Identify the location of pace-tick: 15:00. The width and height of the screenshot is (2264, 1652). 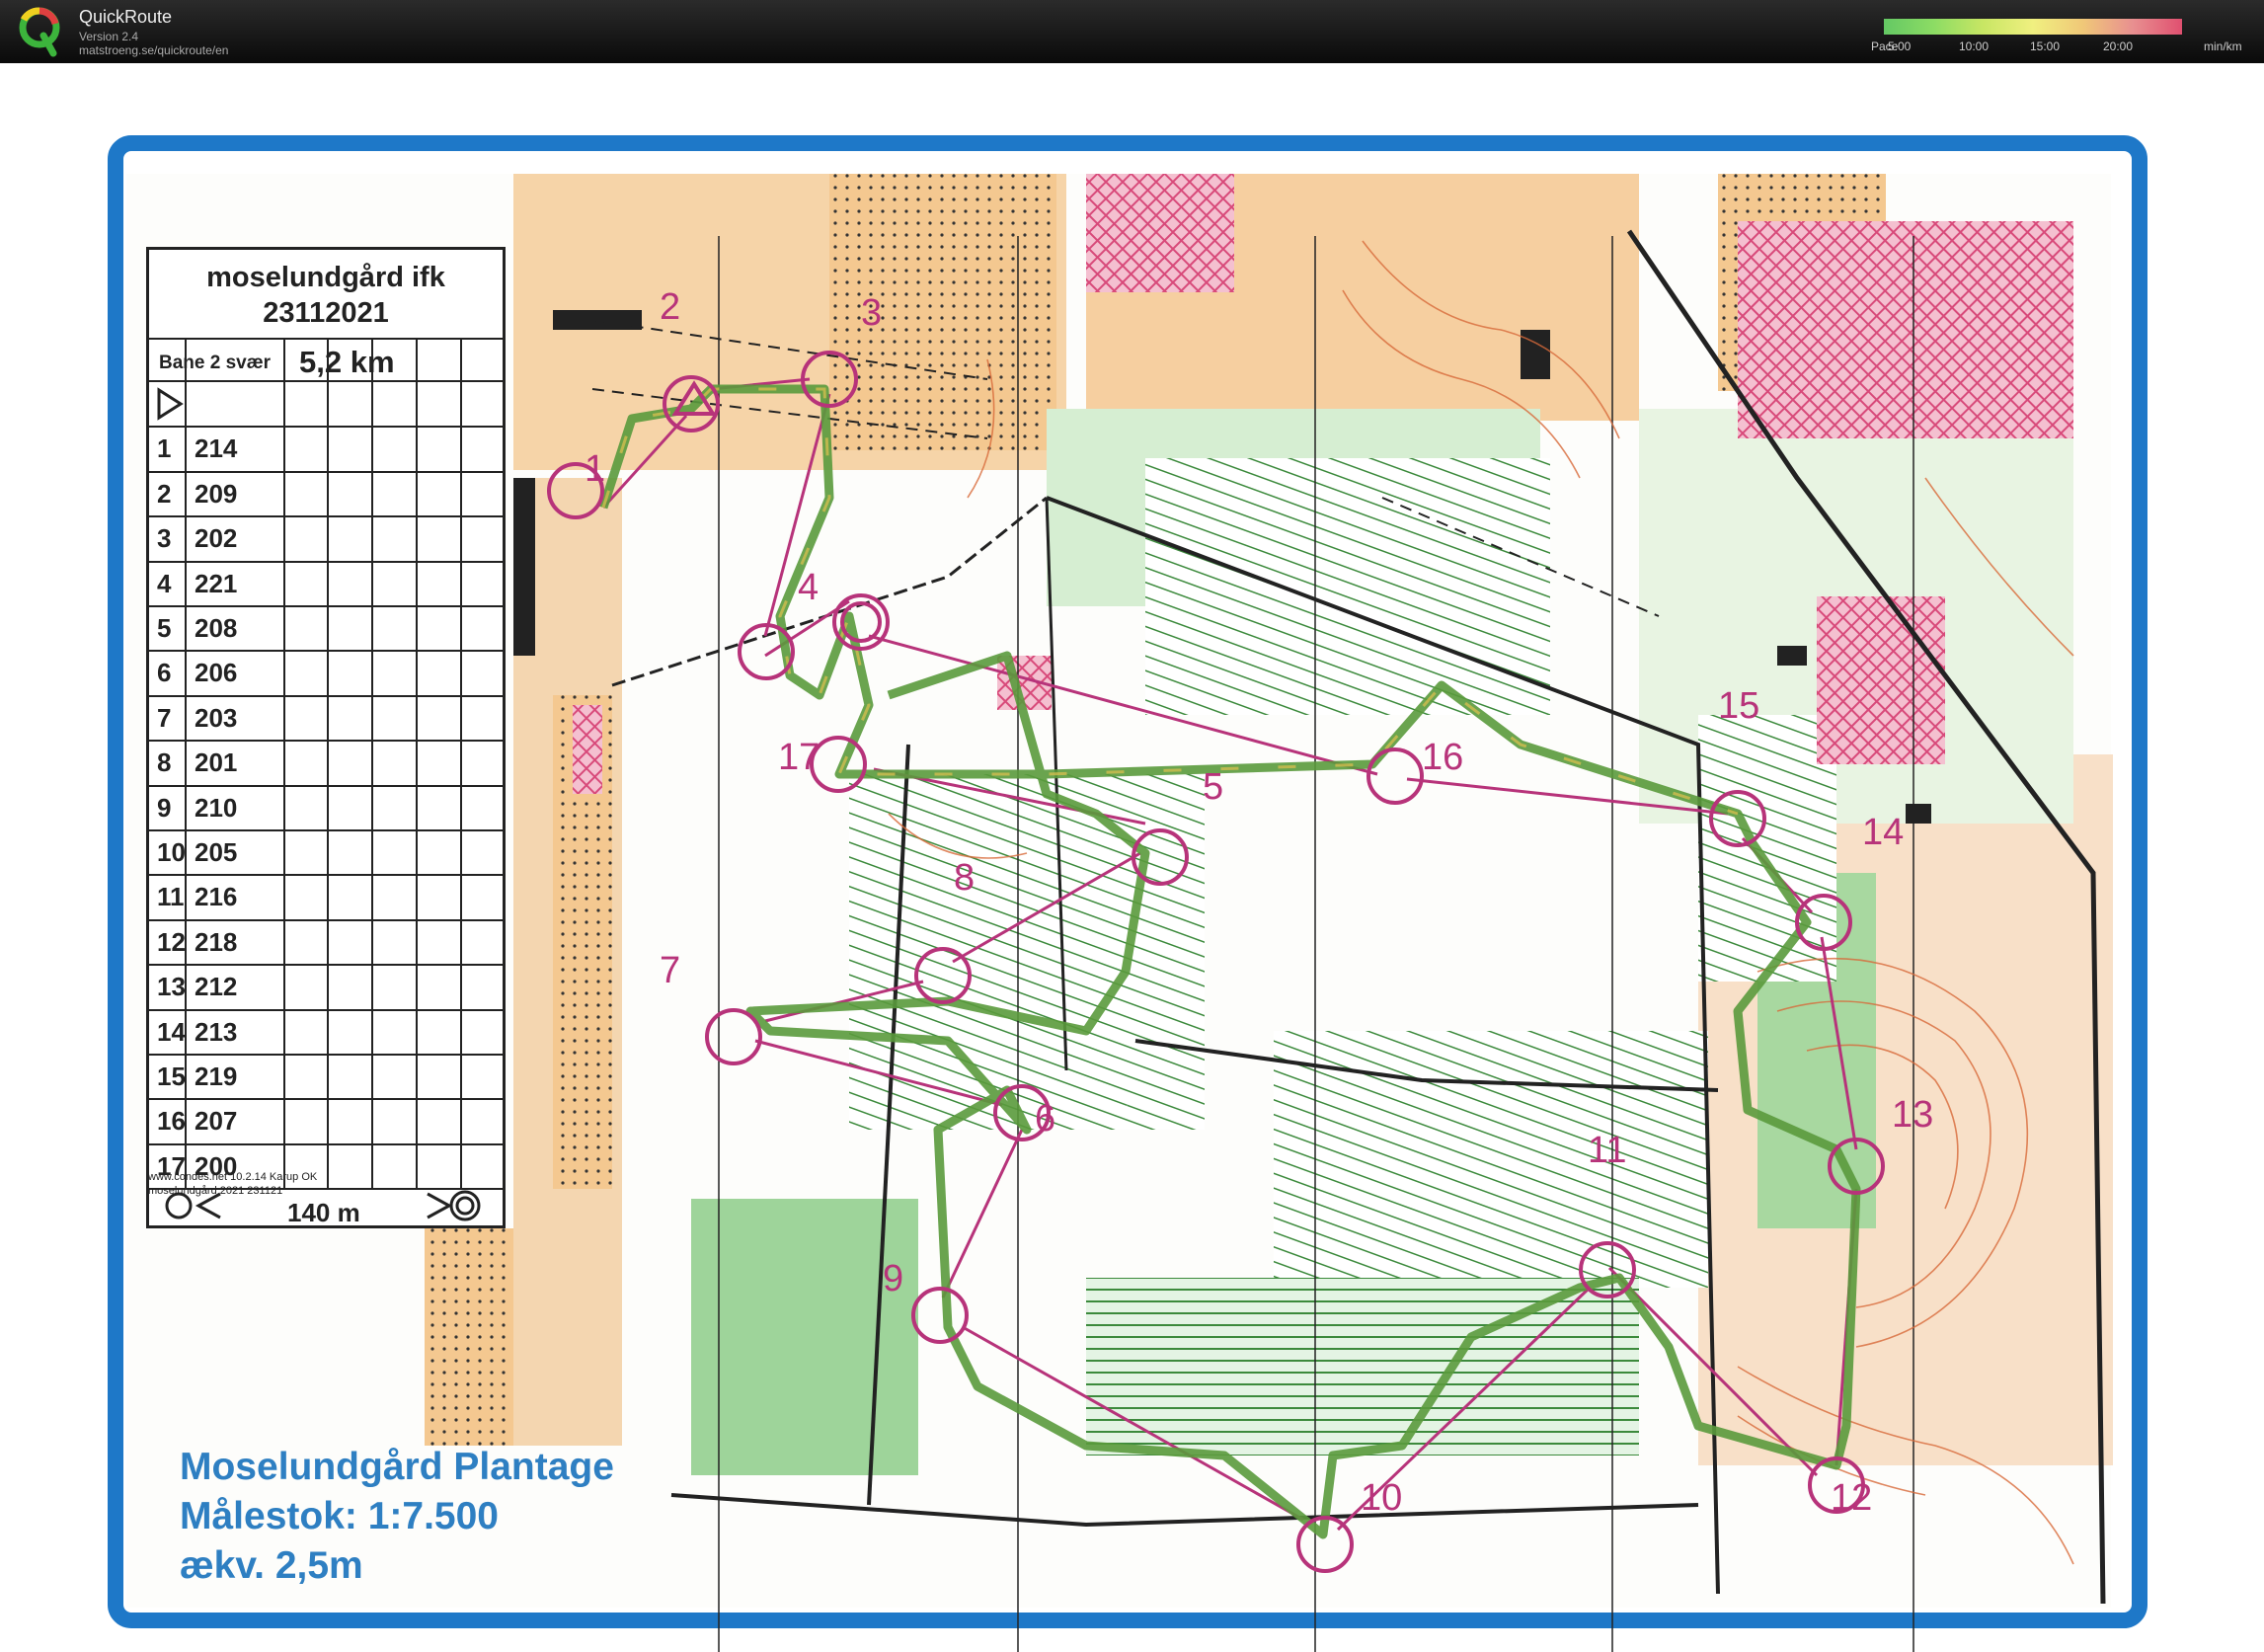
(2046, 46).